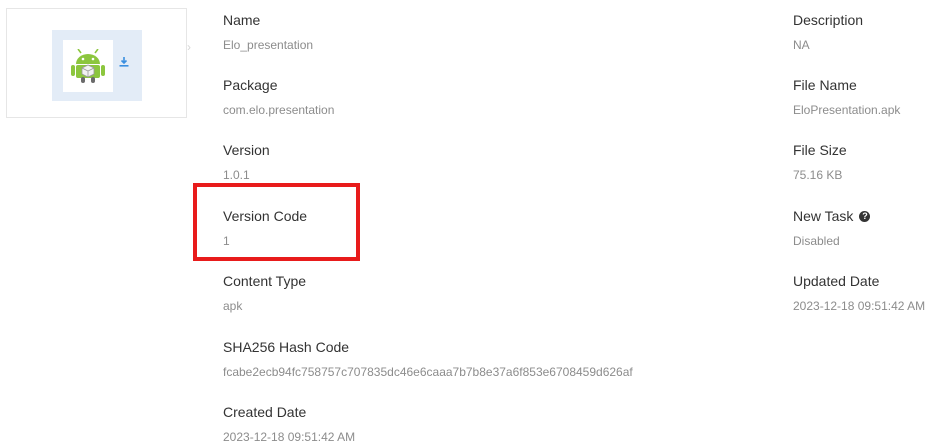 The height and width of the screenshot is (446, 944). I want to click on field-value: EloPresentation.apk, so click(847, 110).